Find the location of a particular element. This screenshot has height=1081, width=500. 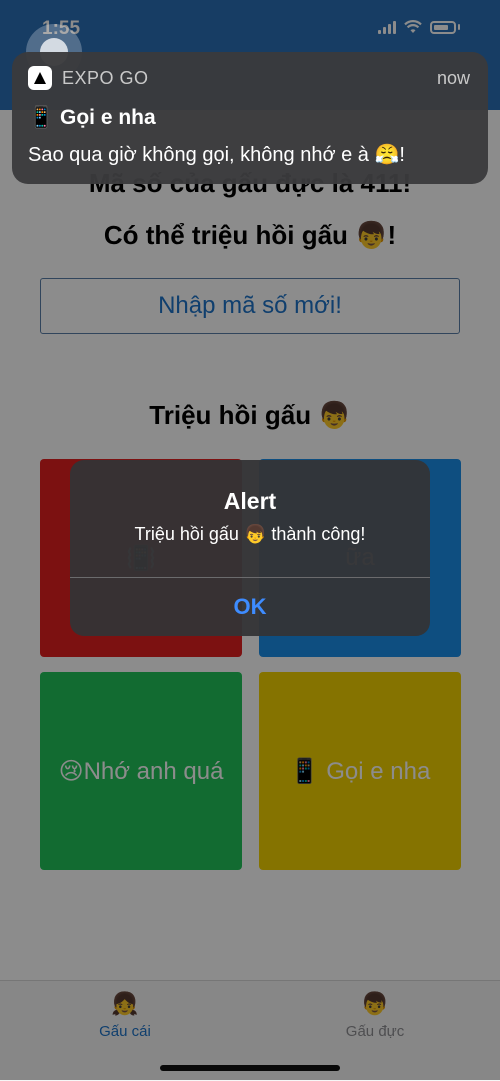

alert-ok-button: OK is located at coordinates (250, 607).